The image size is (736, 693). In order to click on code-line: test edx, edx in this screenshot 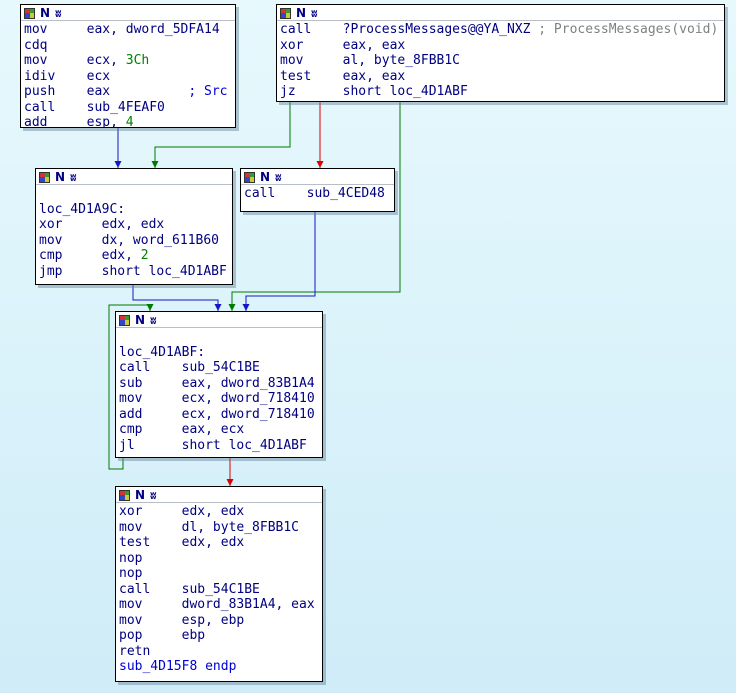, I will do `click(219, 543)`.